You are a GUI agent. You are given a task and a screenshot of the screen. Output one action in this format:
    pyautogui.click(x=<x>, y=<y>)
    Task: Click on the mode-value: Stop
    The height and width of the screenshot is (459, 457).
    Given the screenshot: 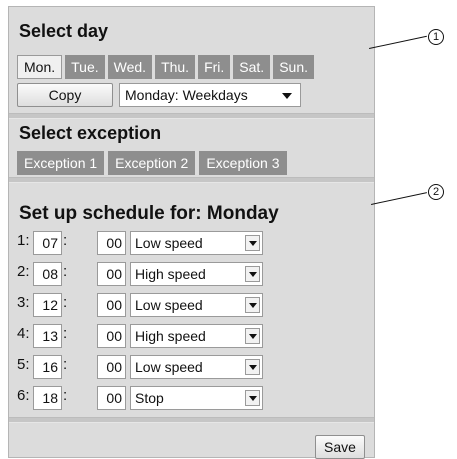 What is the action you would take?
    pyautogui.click(x=149, y=398)
    